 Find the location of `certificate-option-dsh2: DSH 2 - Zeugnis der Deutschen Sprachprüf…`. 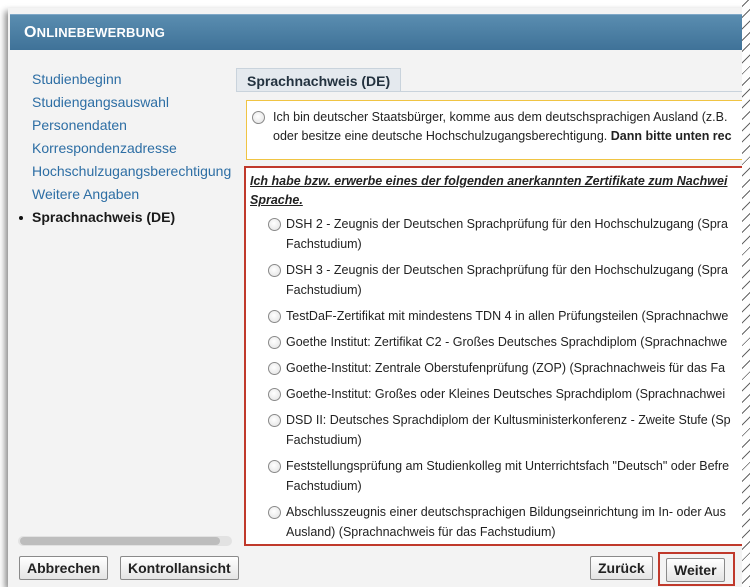

certificate-option-dsh2: DSH 2 - Zeugnis der Deutschen Sprachprüf… is located at coordinates (494, 237).